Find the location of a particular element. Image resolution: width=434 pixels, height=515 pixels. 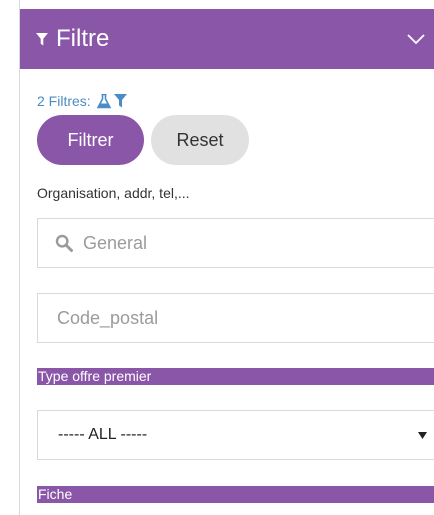

type-offre-select: ----- ALL ----- is located at coordinates (235, 435).